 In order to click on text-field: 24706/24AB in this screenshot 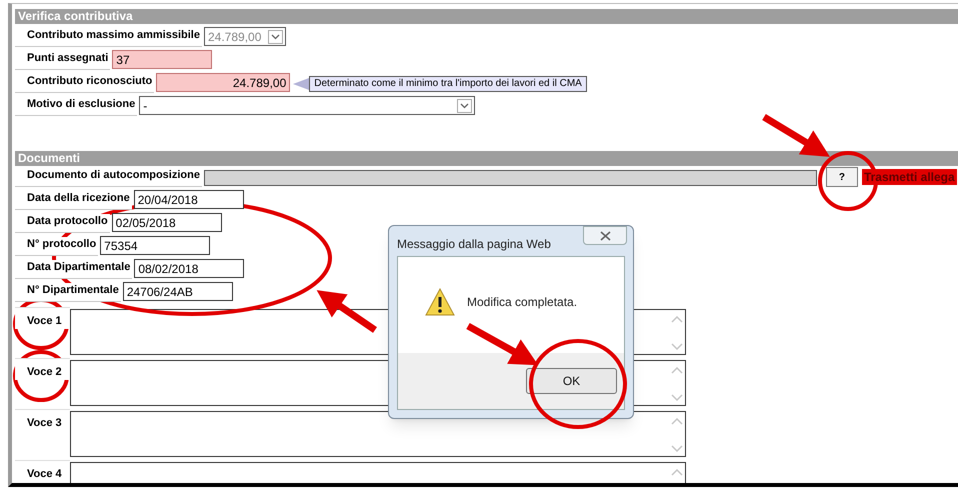, I will do `click(177, 291)`.